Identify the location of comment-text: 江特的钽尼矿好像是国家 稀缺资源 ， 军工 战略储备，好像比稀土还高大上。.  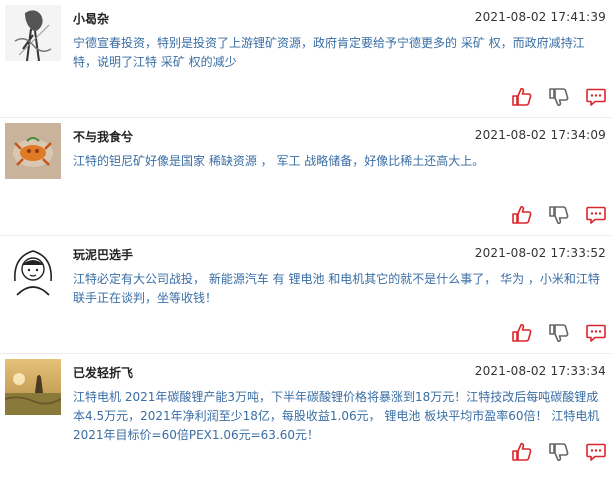
(279, 161).